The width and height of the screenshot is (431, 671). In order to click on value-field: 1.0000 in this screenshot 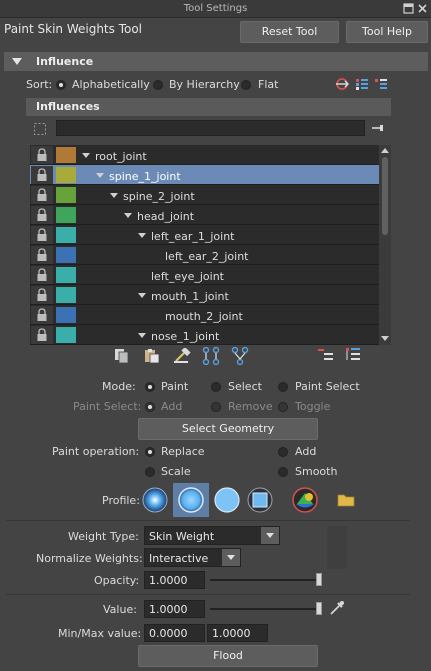, I will do `click(174, 609)`.